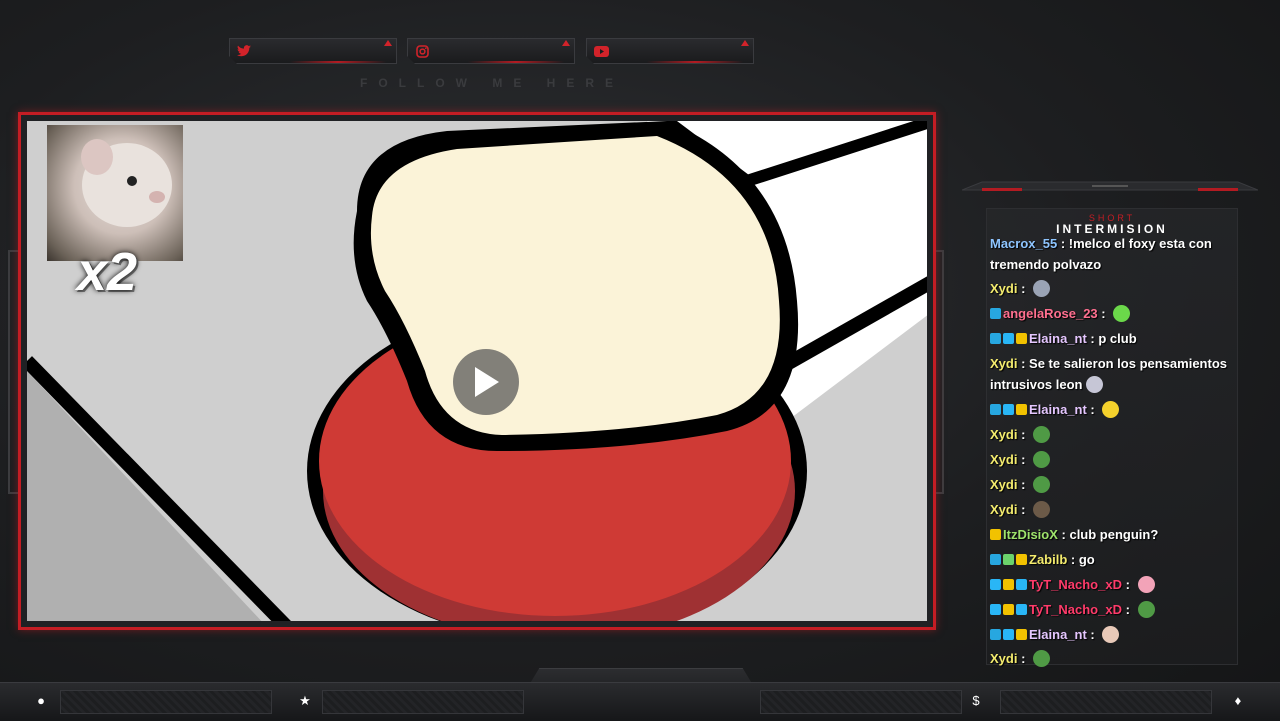 Image resolution: width=1280 pixels, height=721 pixels. I want to click on chat-message: ItzDisioX : club penguin?, so click(1113, 534).